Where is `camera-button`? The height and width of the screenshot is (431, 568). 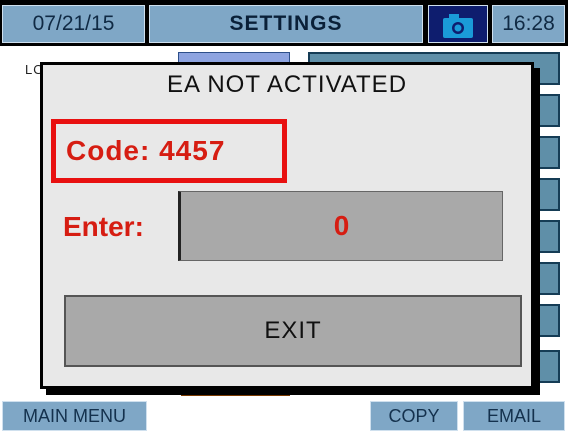
camera-button is located at coordinates (458, 24).